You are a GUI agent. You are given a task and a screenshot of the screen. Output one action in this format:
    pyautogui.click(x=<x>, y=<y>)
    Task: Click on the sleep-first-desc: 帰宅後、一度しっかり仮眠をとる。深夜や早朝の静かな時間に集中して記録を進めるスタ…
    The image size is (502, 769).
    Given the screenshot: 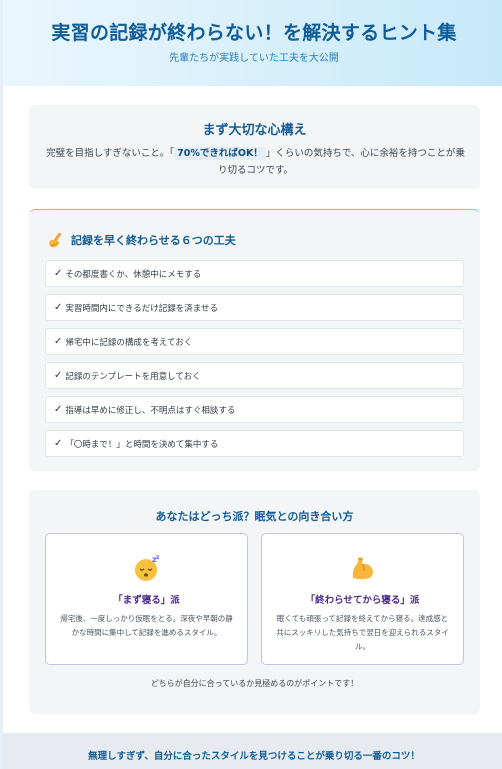 What is the action you would take?
    pyautogui.click(x=146, y=625)
    